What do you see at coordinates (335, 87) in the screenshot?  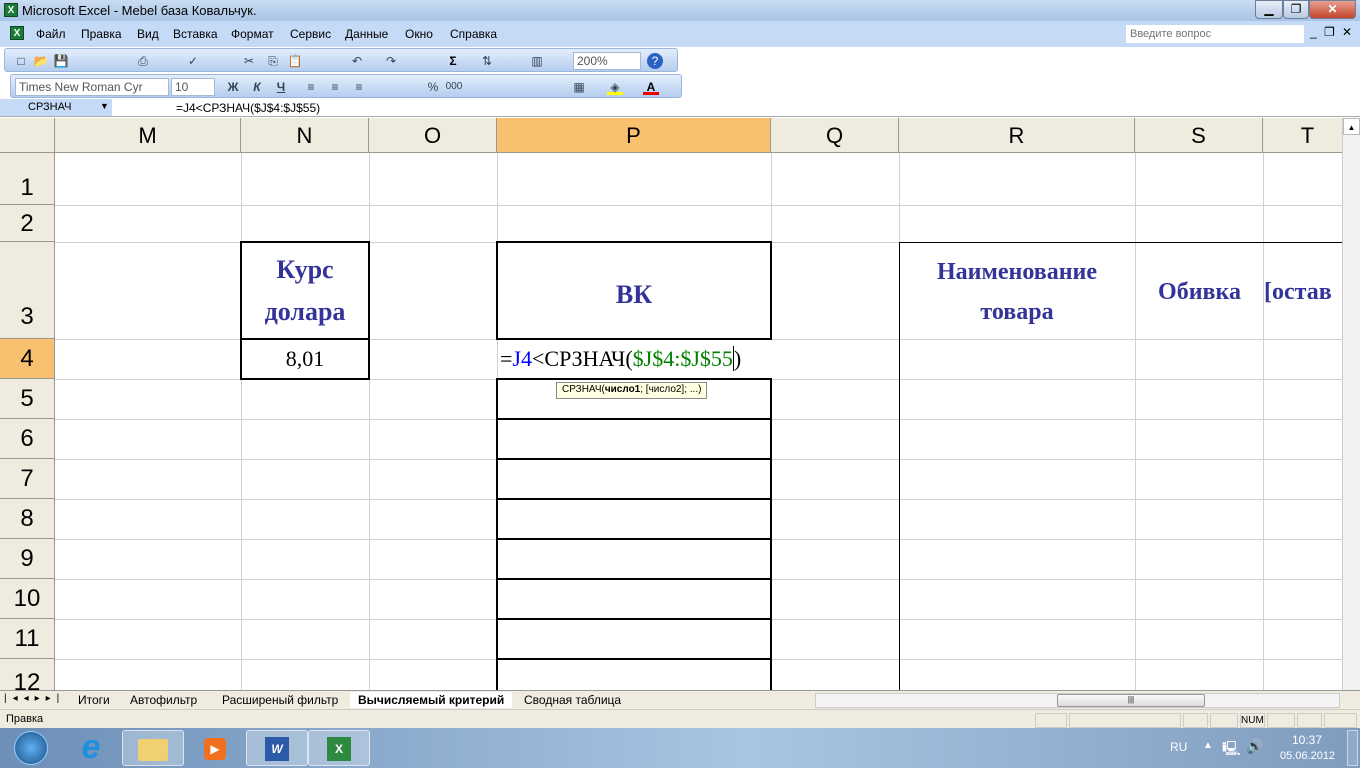 I see `align-center-icon: ≡` at bounding box center [335, 87].